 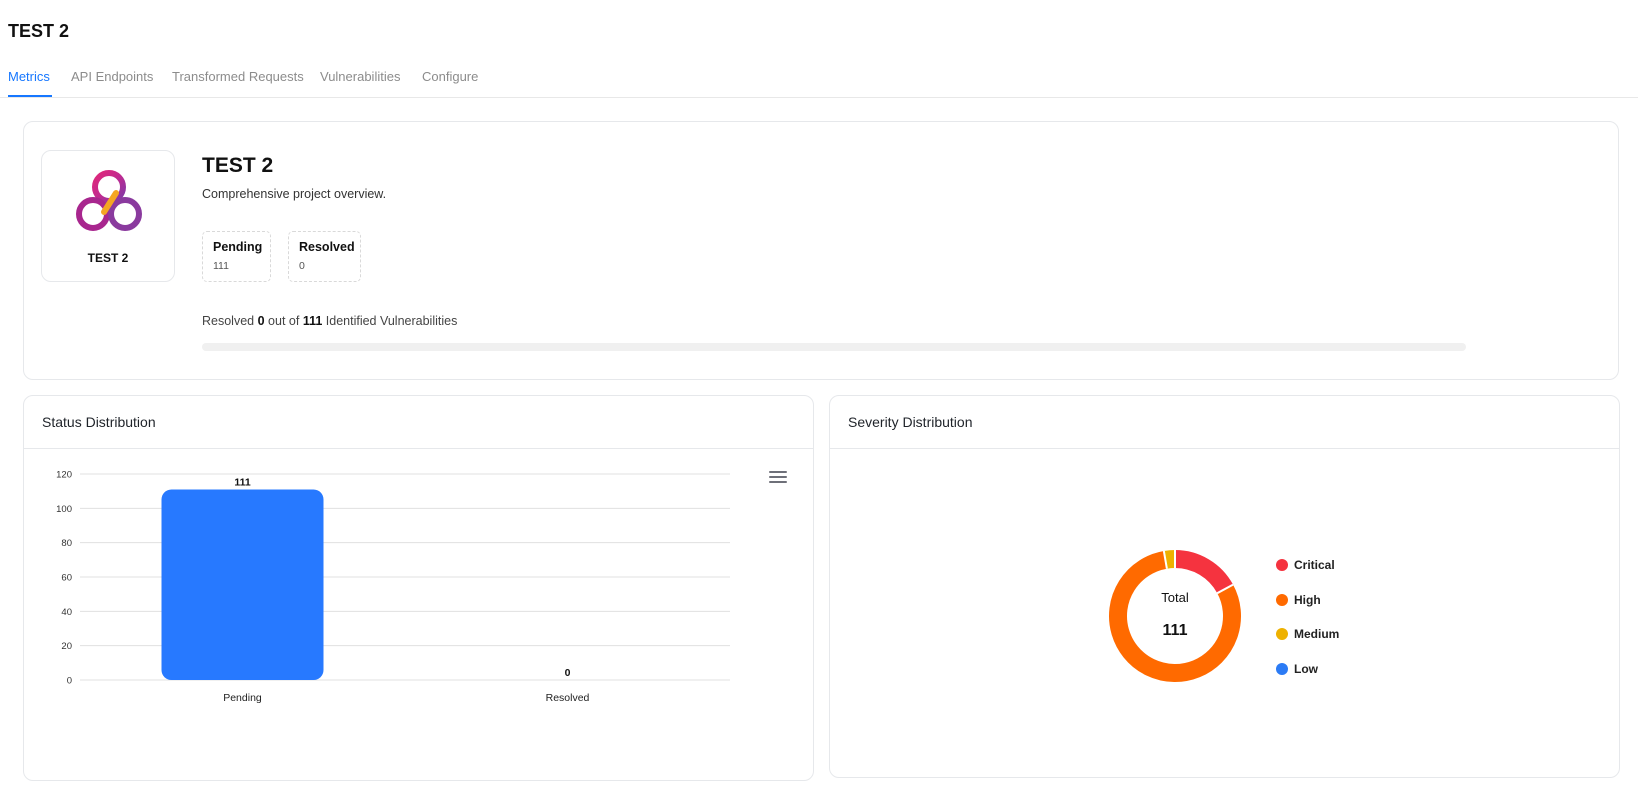 What do you see at coordinates (66, 612) in the screenshot?
I see `y-tick-label: 40` at bounding box center [66, 612].